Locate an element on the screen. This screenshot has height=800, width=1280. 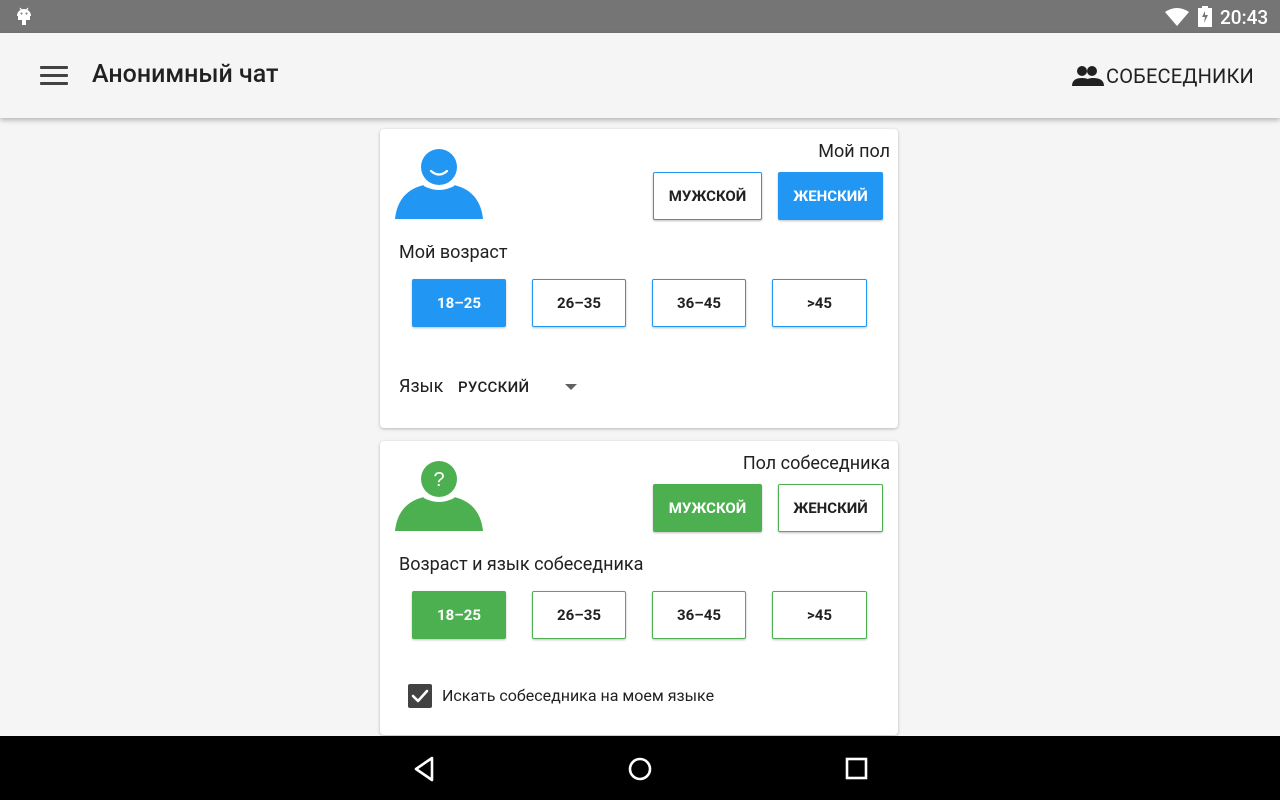
android-icon is located at coordinates (24, 16).